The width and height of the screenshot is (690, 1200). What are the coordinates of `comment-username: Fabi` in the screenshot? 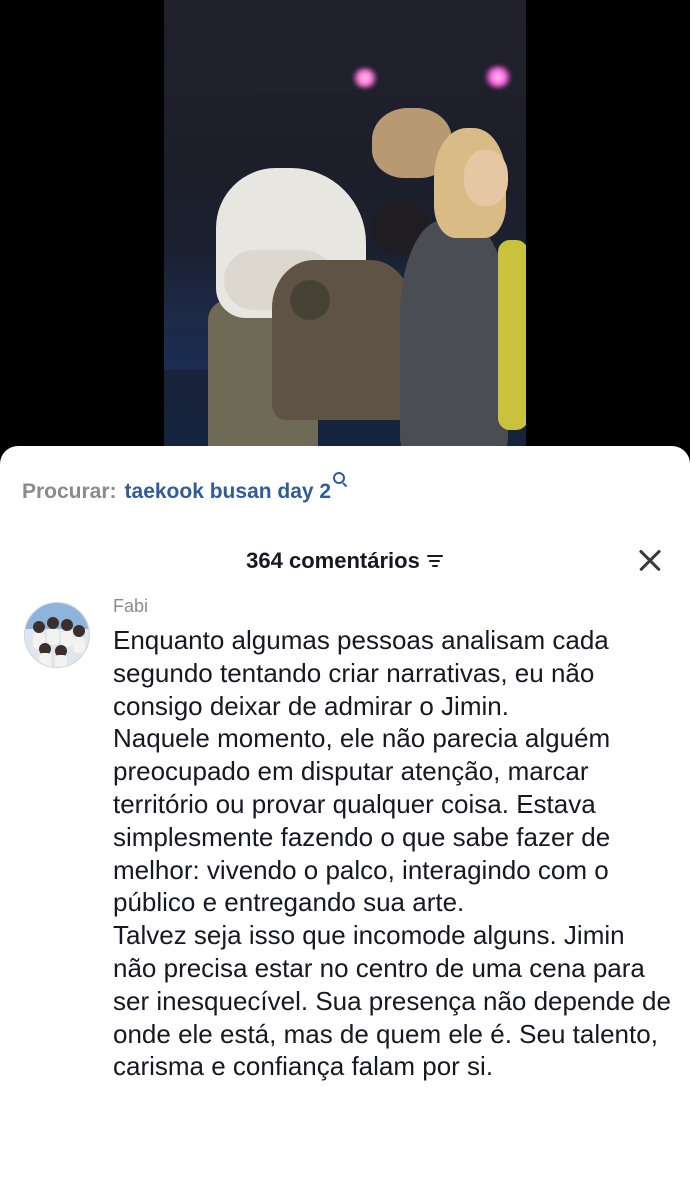 It's located at (130, 606).